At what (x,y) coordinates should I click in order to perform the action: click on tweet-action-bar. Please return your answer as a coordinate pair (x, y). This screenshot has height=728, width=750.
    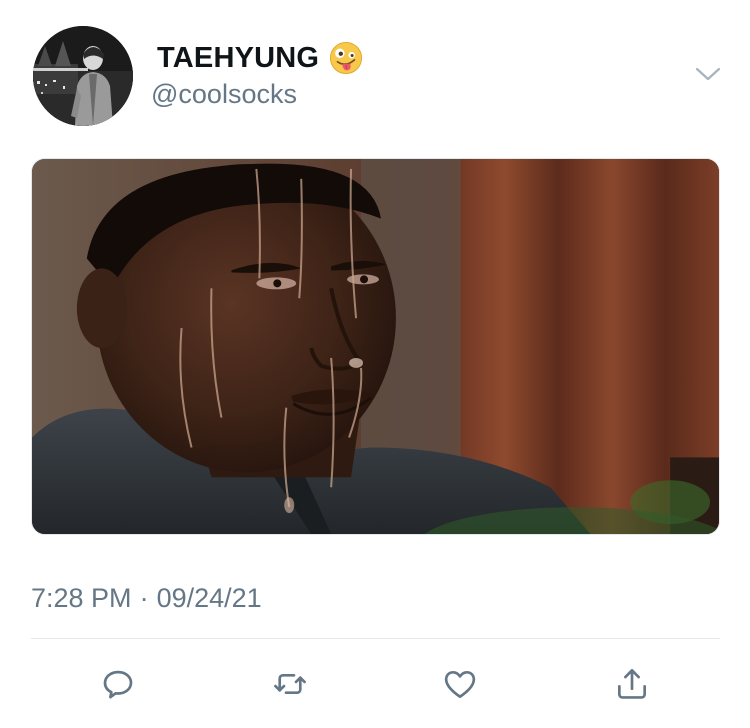
    Looking at the image, I should click on (375, 685).